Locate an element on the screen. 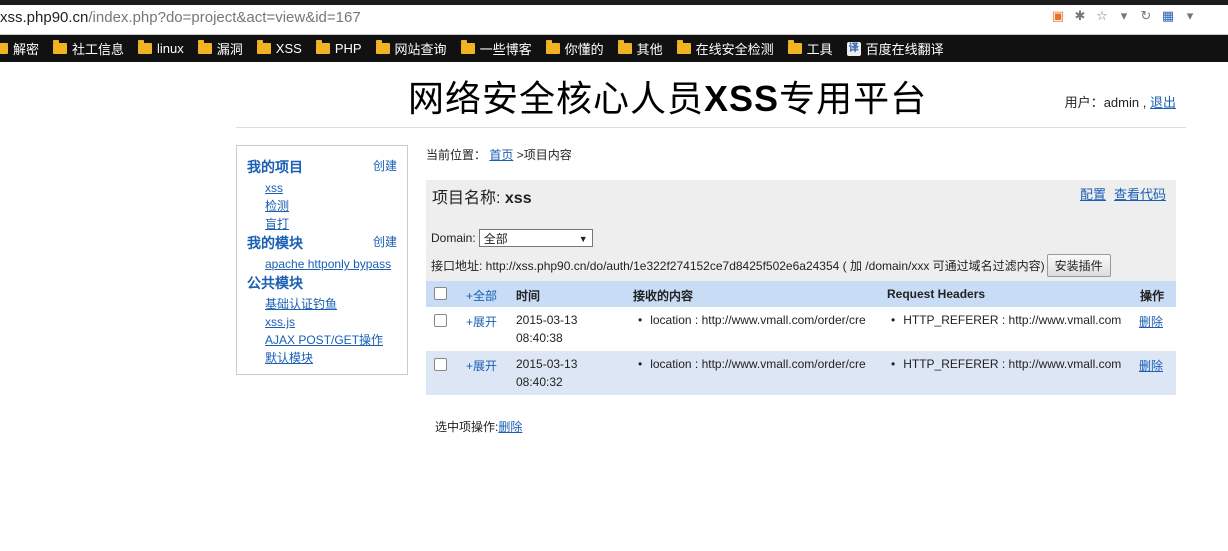 The width and height of the screenshot is (1228, 551). bookmark-folder: linux is located at coordinates (161, 48).